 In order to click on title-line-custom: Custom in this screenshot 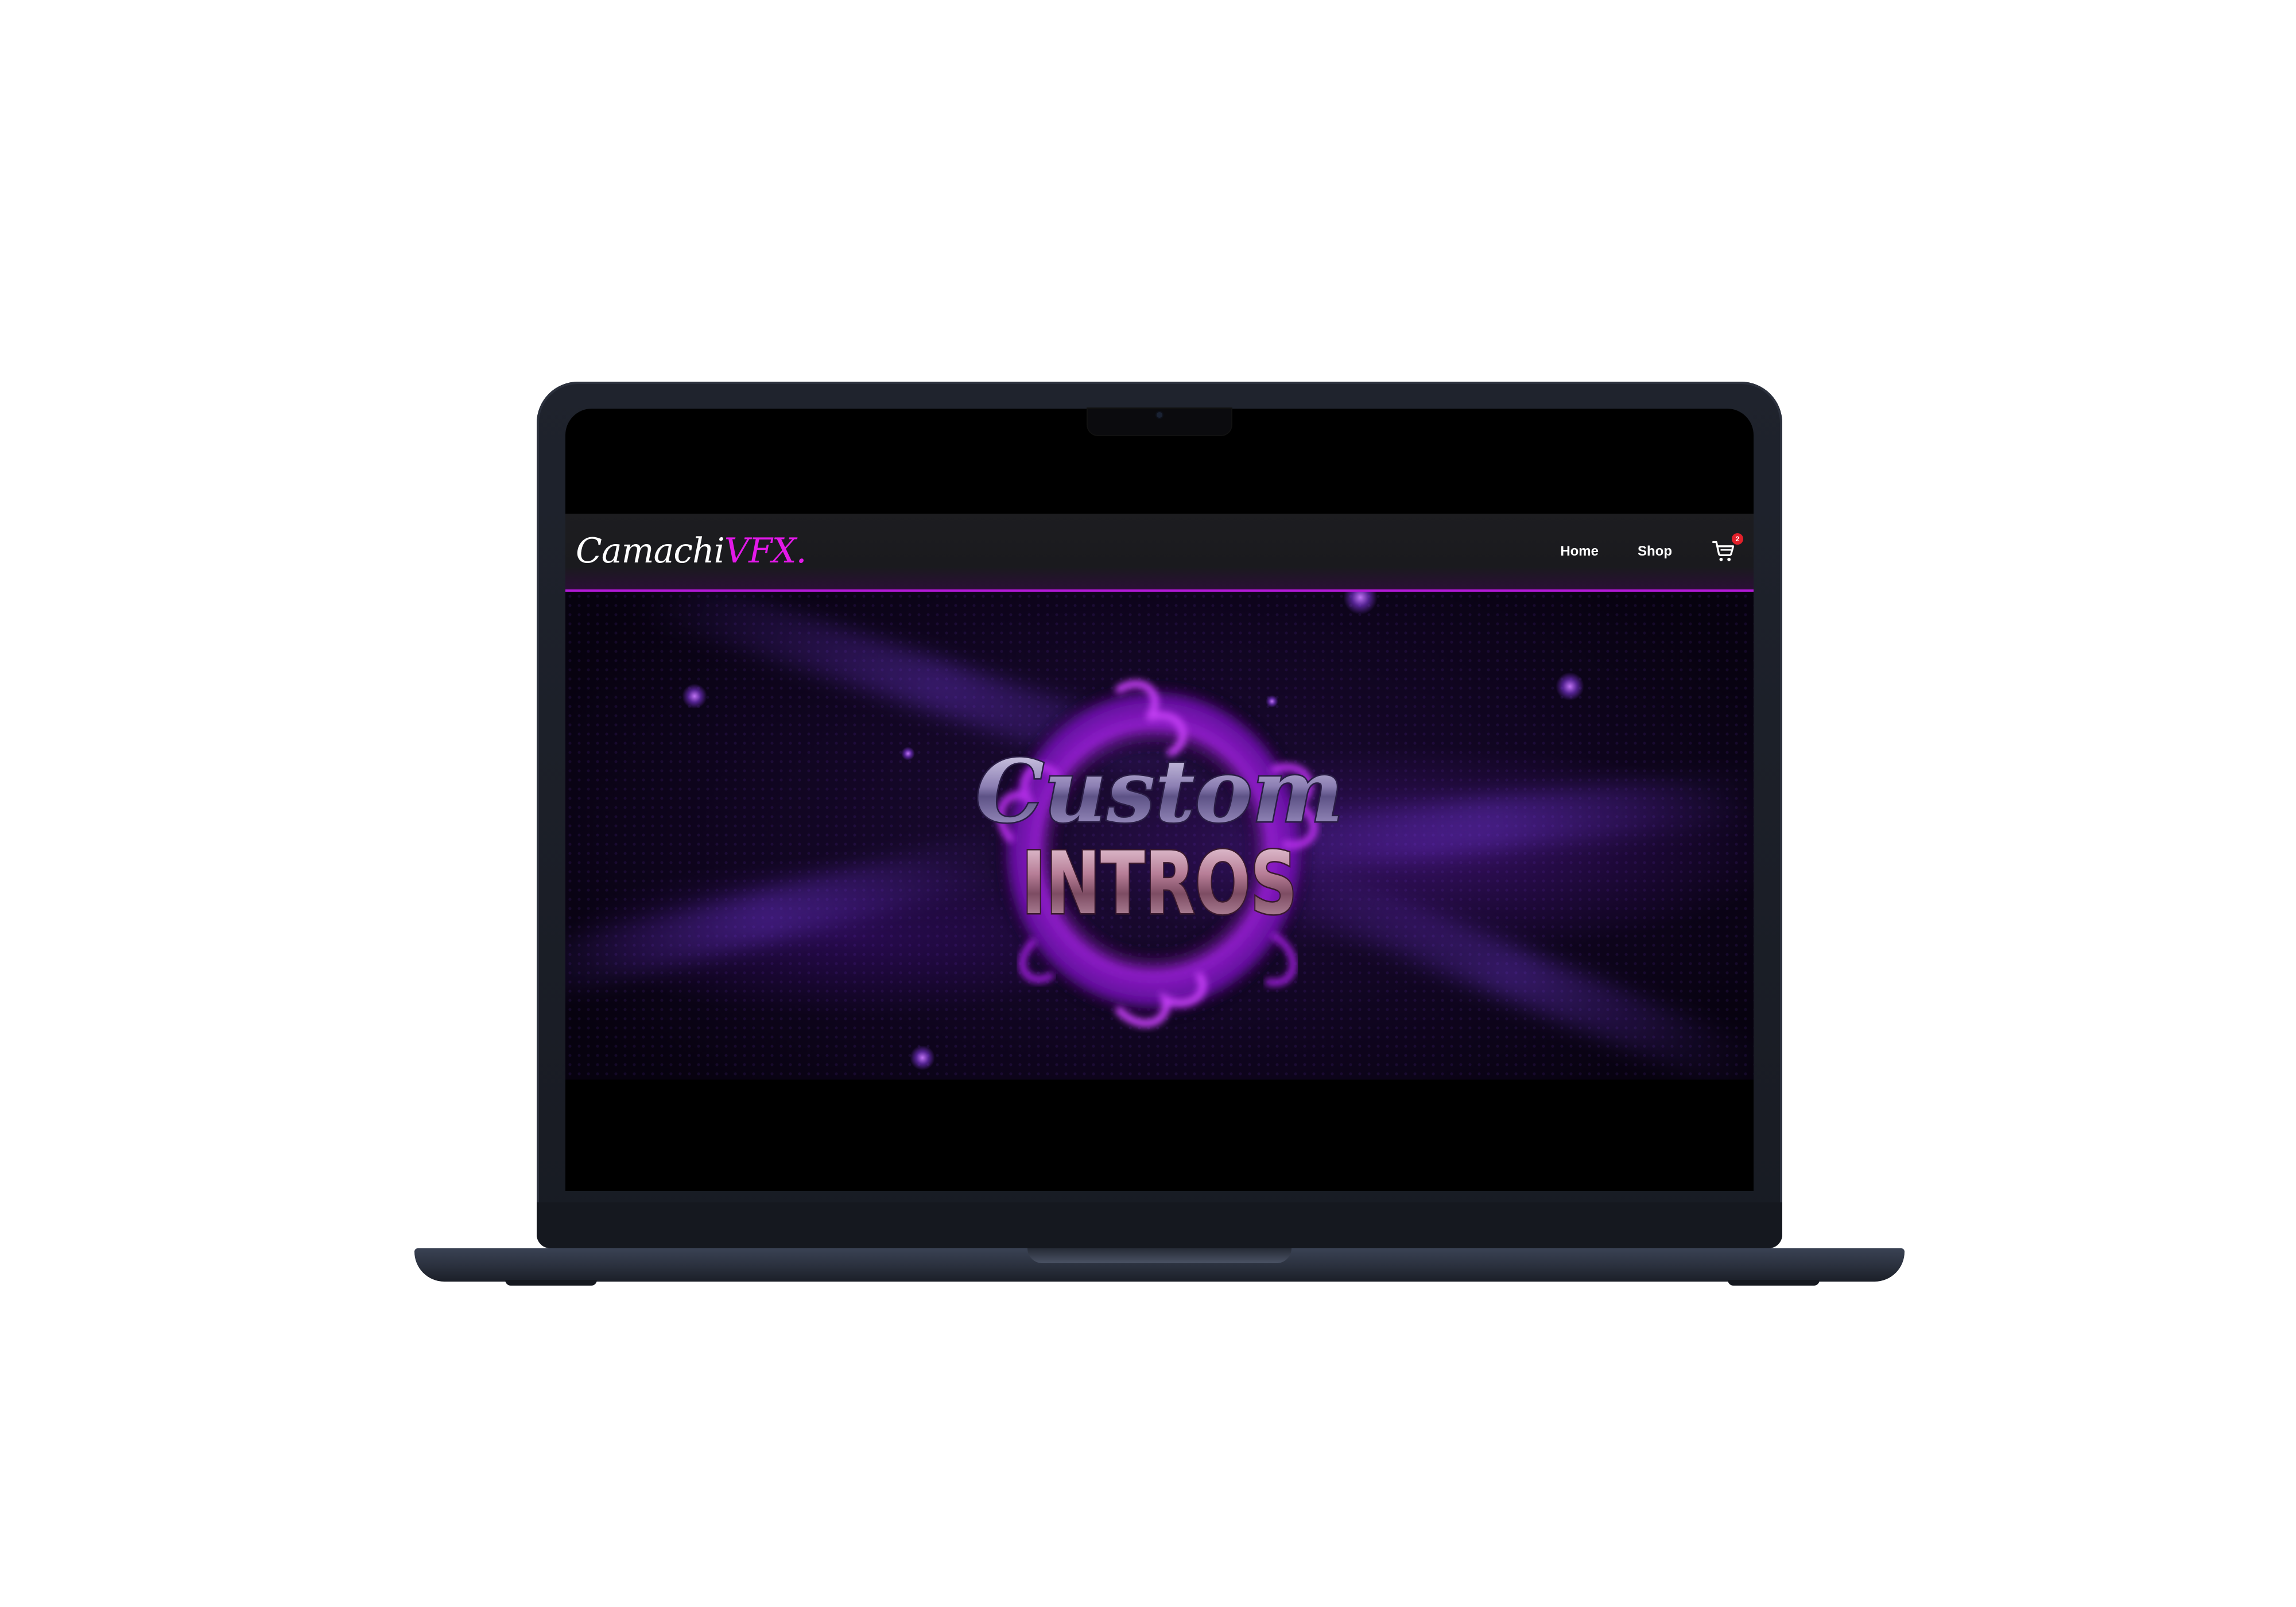, I will do `click(1160, 791)`.